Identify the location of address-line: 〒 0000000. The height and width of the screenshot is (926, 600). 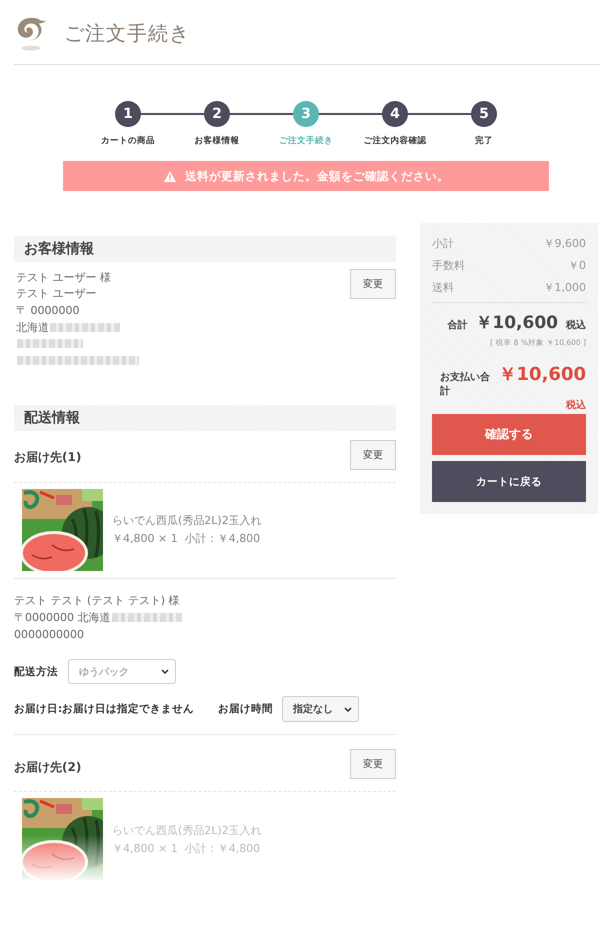
(48, 310).